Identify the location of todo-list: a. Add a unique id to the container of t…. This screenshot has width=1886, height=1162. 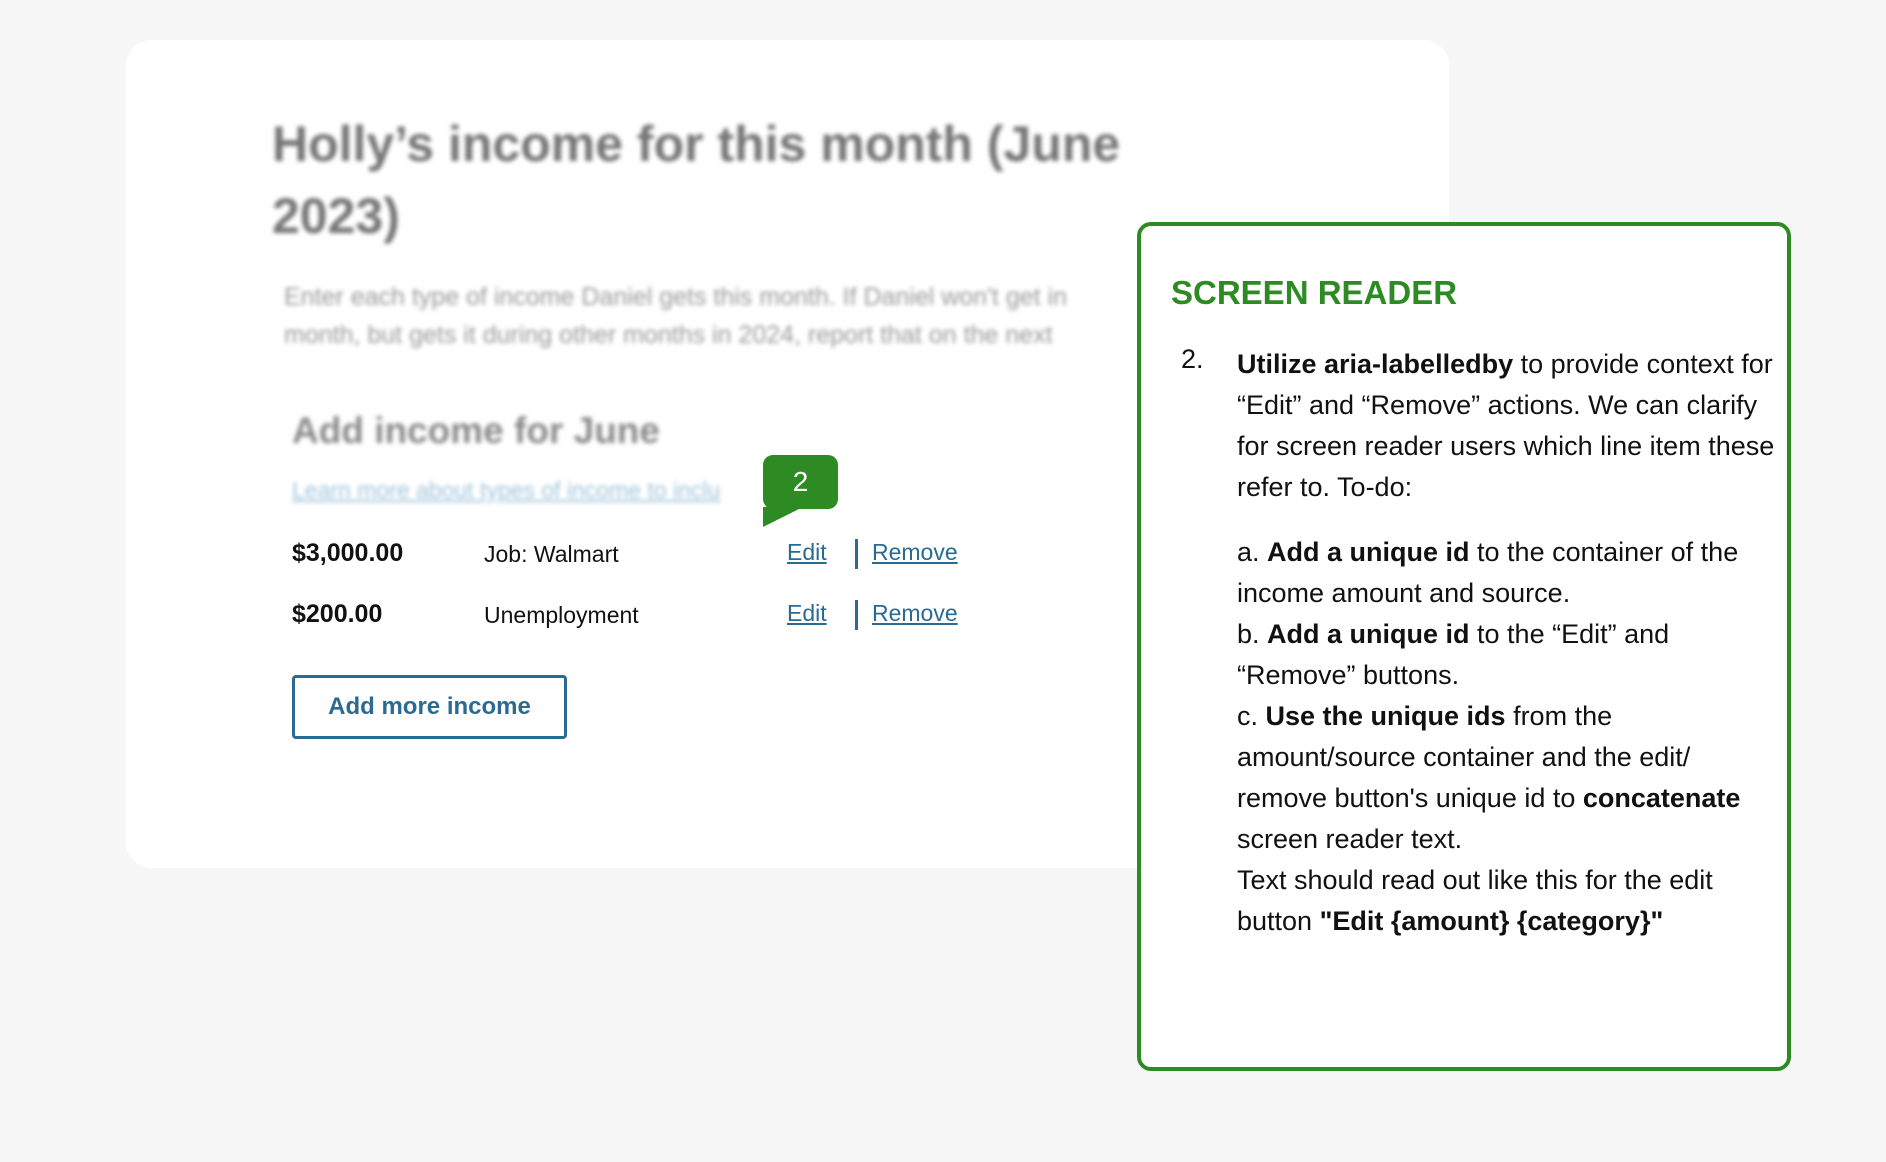
(1507, 696).